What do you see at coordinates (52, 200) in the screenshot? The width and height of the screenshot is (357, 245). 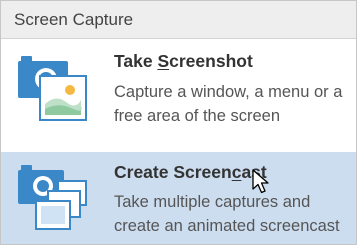 I see `camera-screencast-icon` at bounding box center [52, 200].